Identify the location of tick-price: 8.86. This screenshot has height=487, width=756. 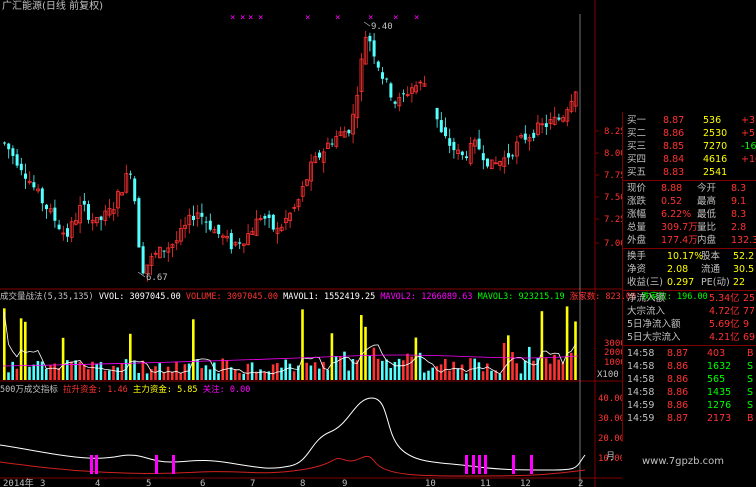
(678, 392).